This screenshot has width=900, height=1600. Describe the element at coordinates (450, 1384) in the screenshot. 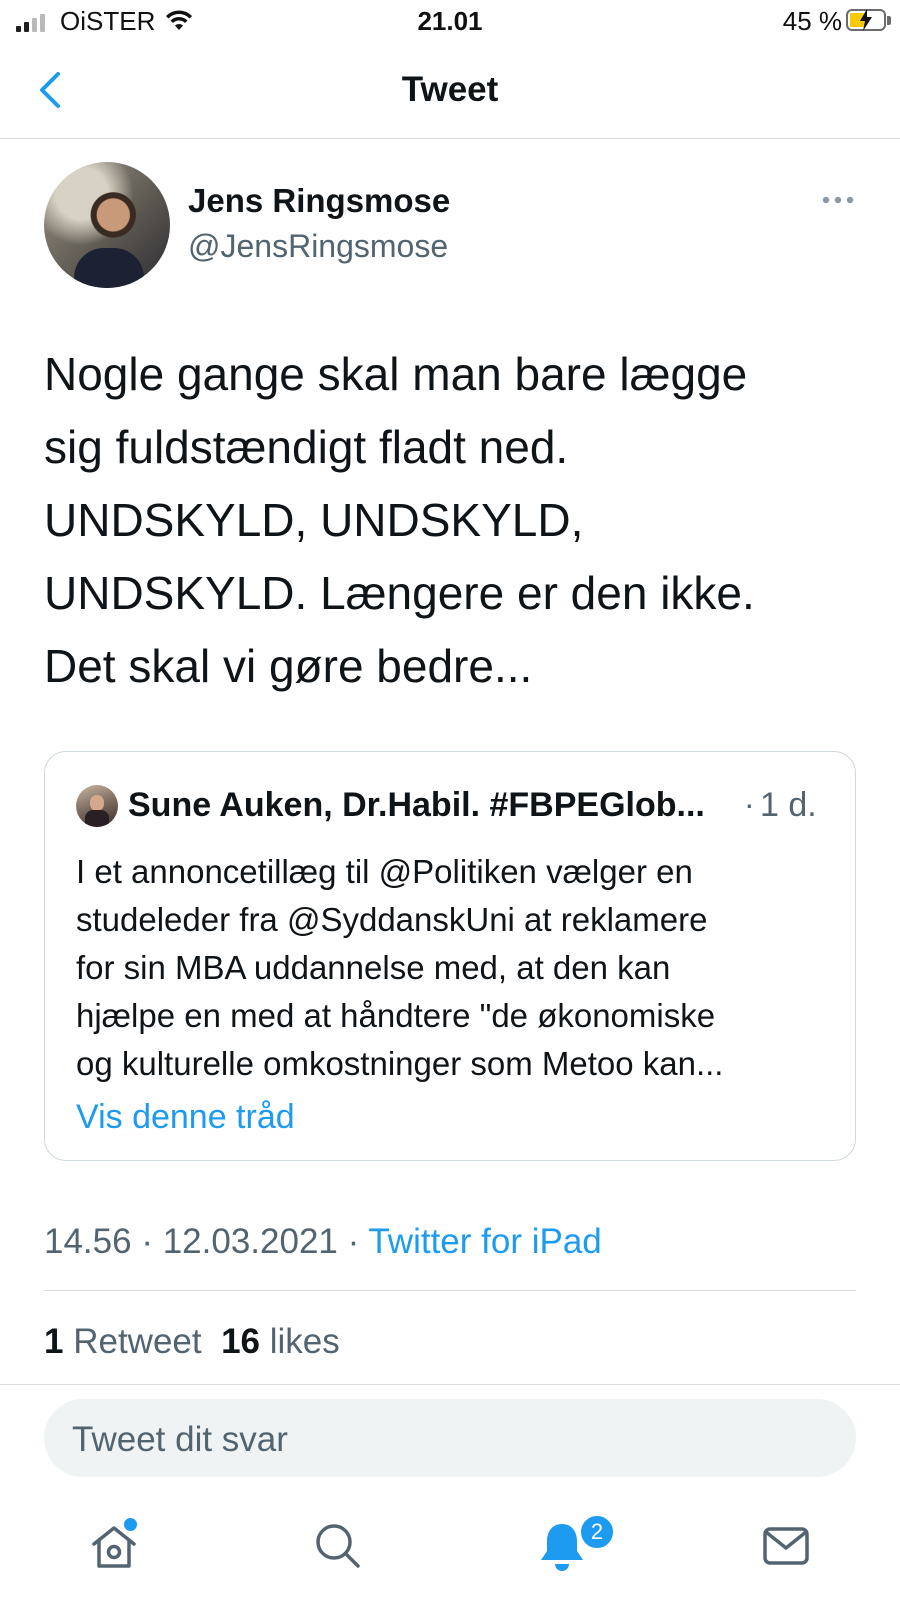

I see `stats-divider` at that location.